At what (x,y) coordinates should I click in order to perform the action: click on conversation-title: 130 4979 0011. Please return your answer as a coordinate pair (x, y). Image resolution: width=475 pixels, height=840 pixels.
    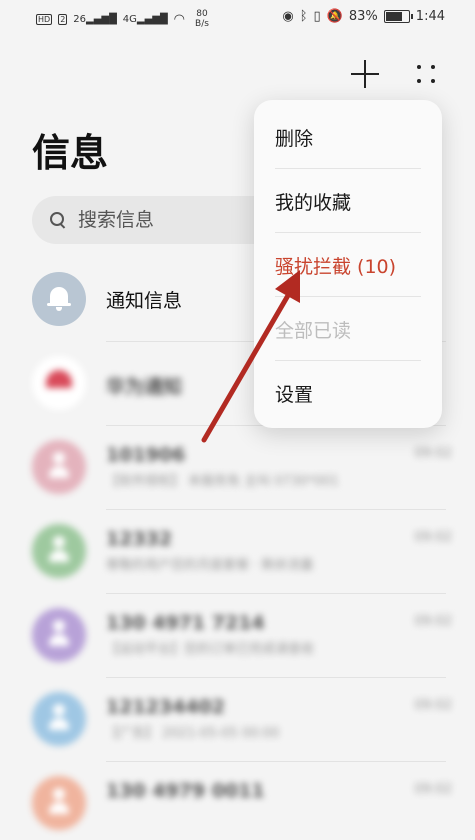
    Looking at the image, I should click on (185, 791).